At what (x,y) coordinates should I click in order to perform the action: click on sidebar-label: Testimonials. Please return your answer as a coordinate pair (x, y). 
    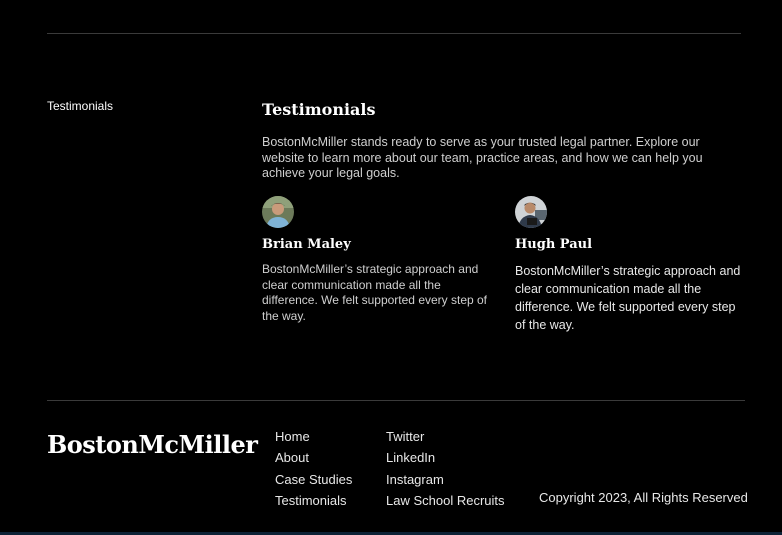
    Looking at the image, I should click on (80, 106).